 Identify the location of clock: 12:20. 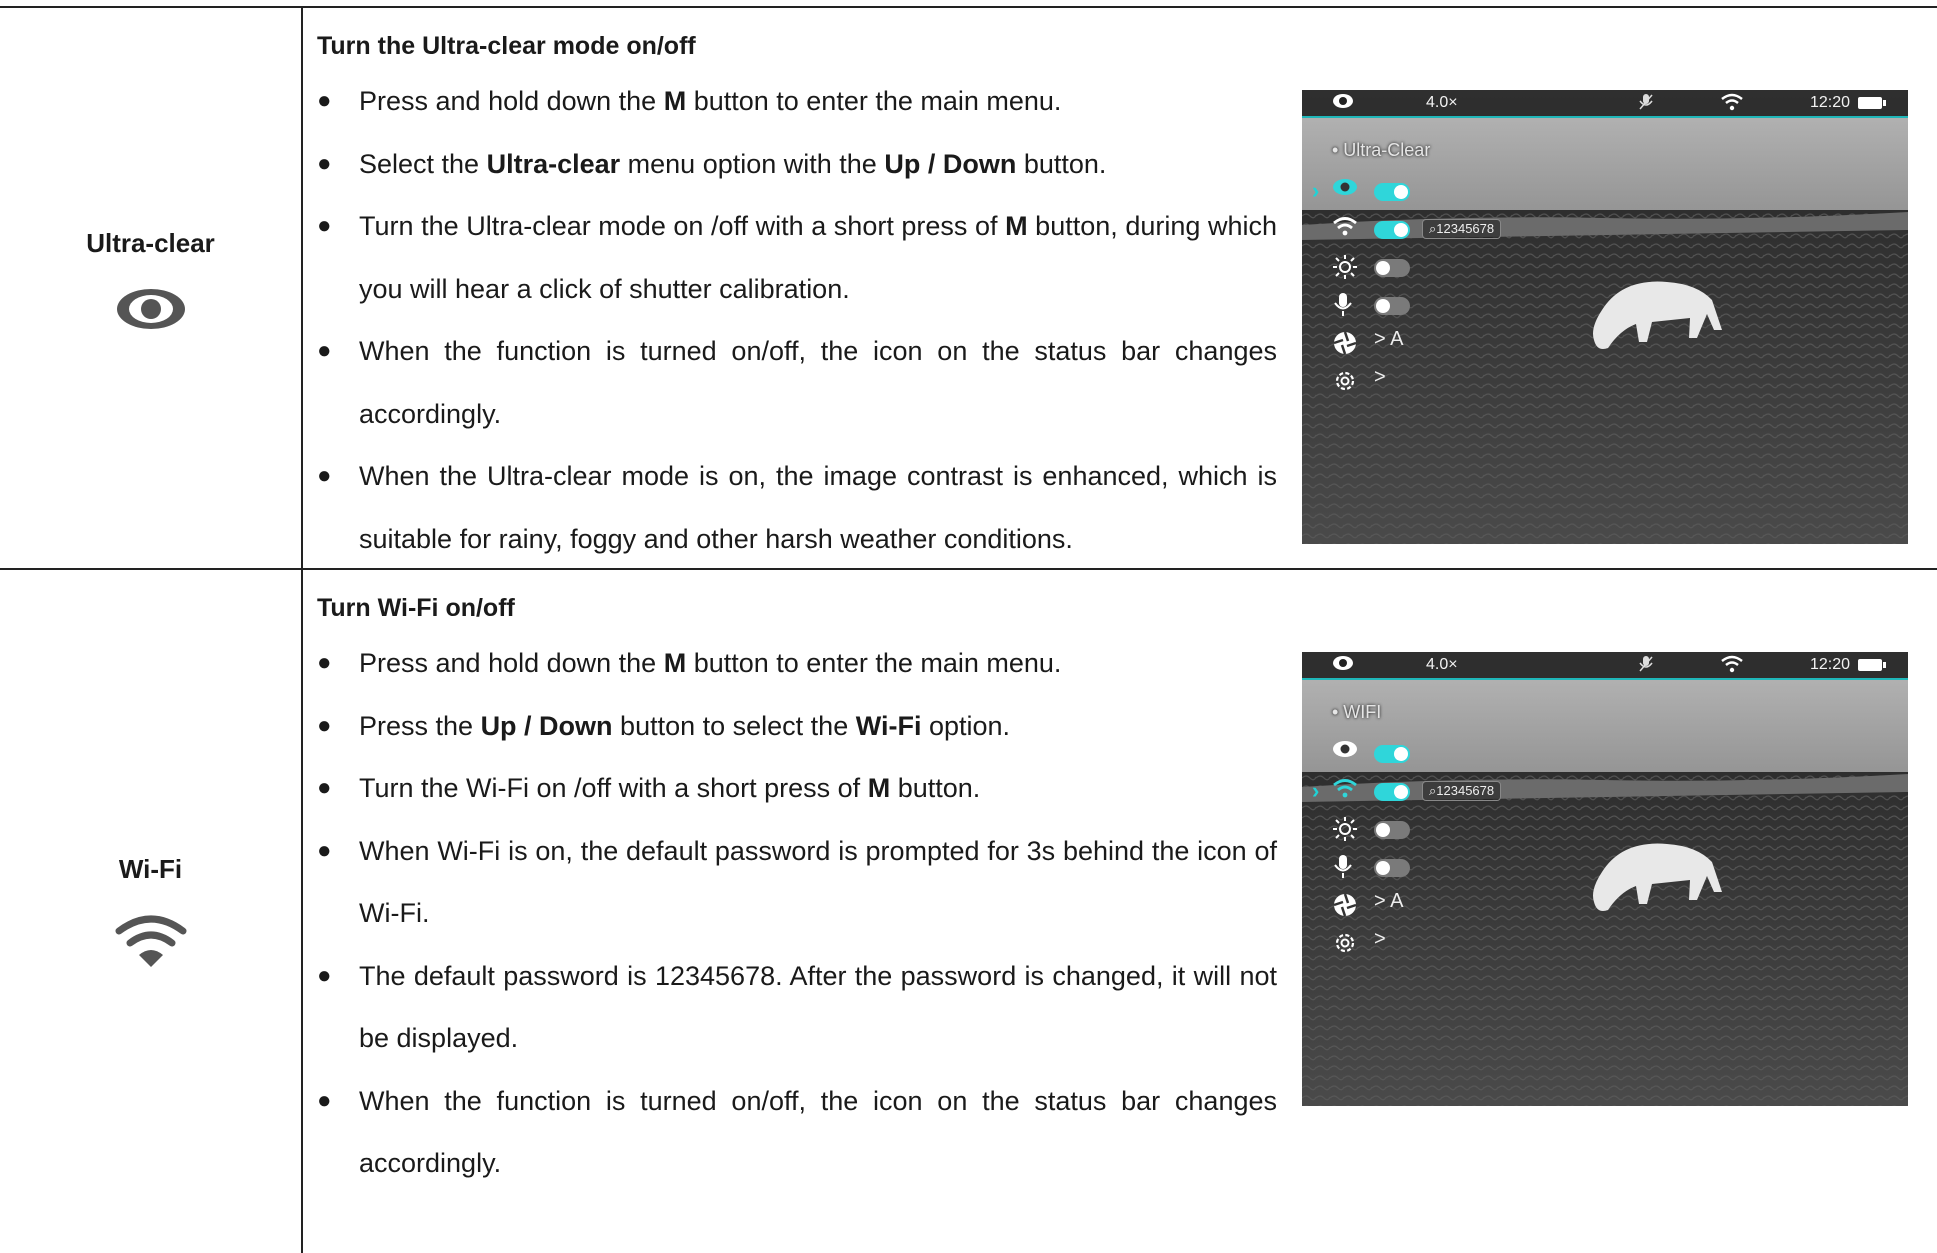
(1830, 664).